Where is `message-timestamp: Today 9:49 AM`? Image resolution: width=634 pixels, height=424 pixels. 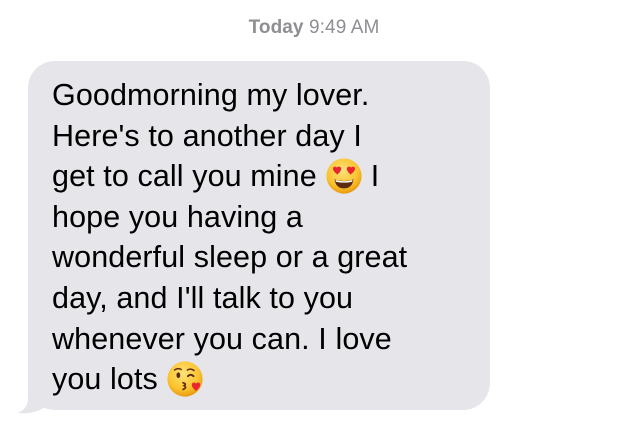 message-timestamp: Today 9:49 AM is located at coordinates (314, 28).